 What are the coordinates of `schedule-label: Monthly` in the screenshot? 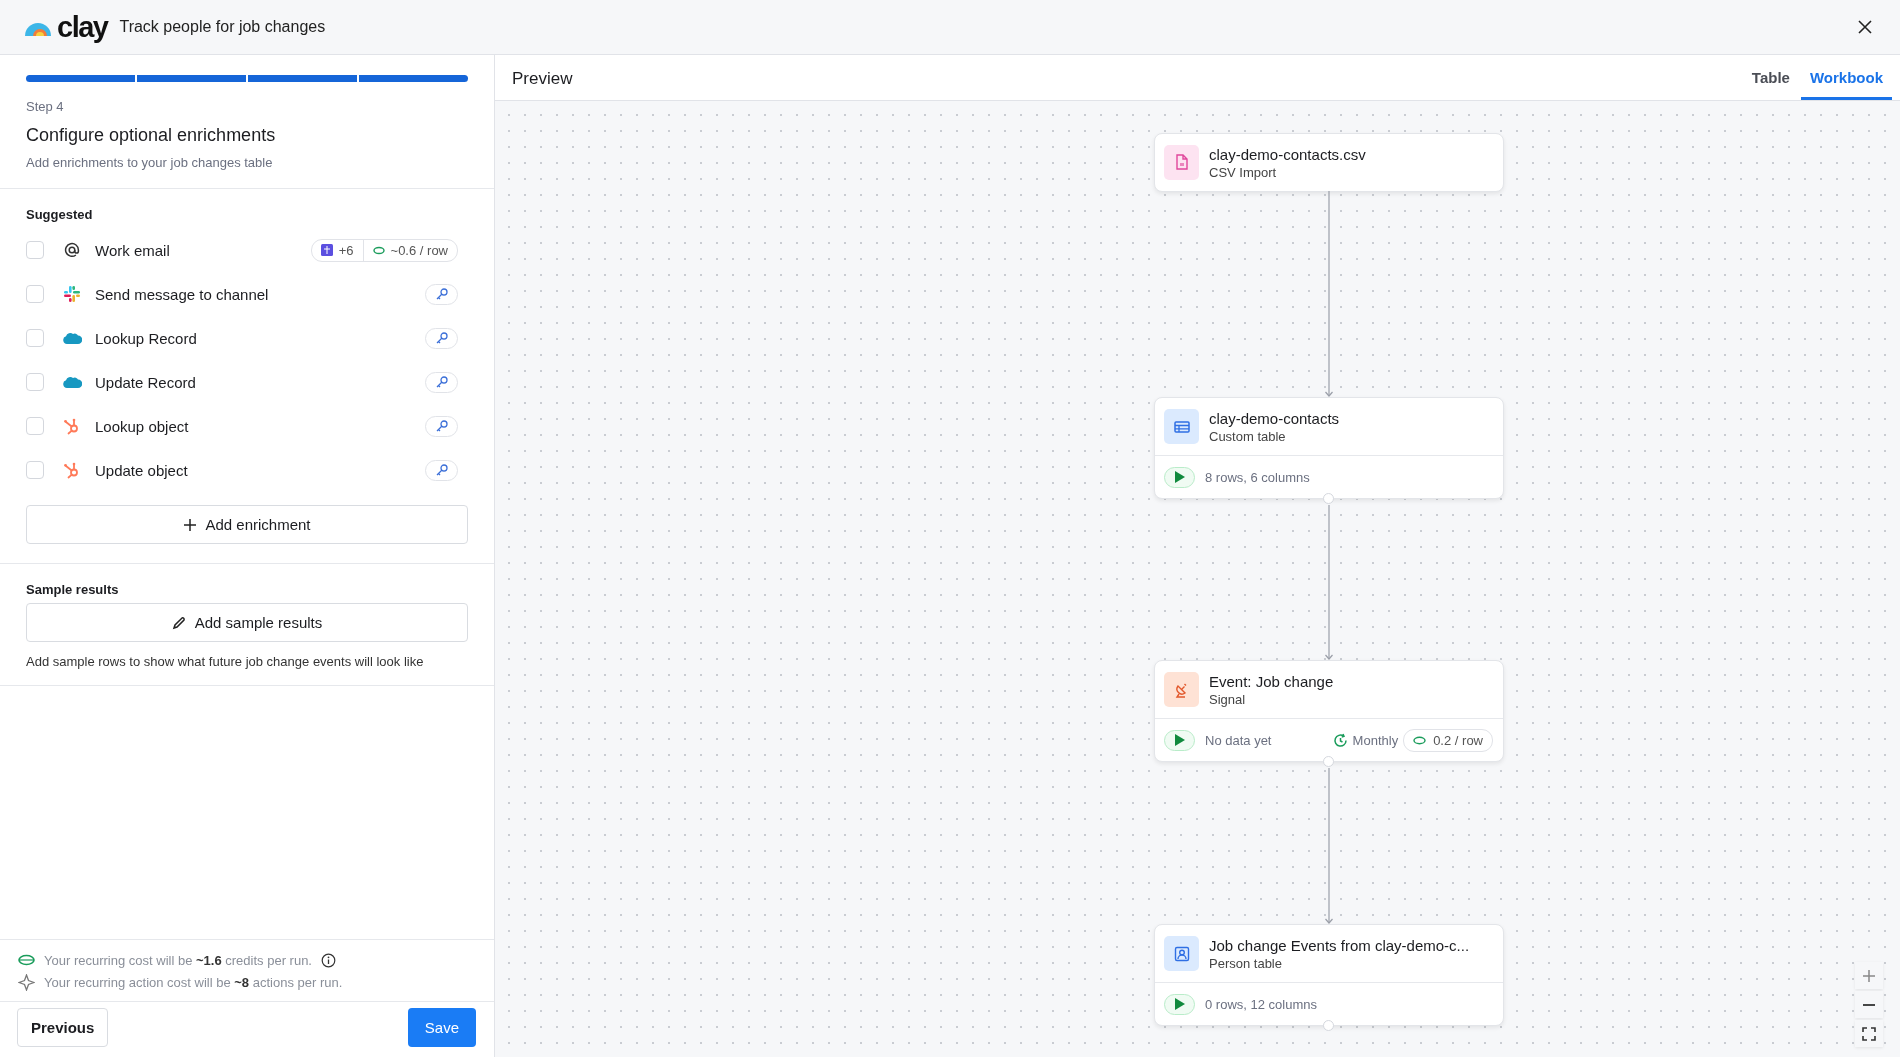 It's located at (1375, 740).